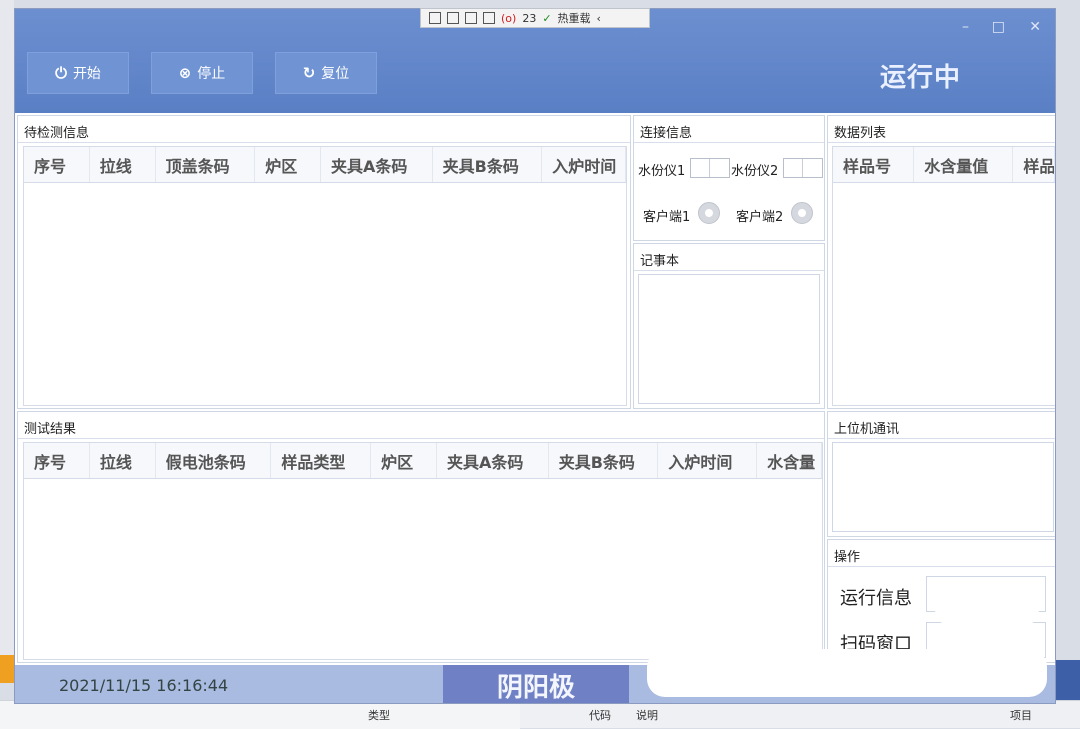  What do you see at coordinates (1066, 680) in the screenshot?
I see `ide-scroll-edge` at bounding box center [1066, 680].